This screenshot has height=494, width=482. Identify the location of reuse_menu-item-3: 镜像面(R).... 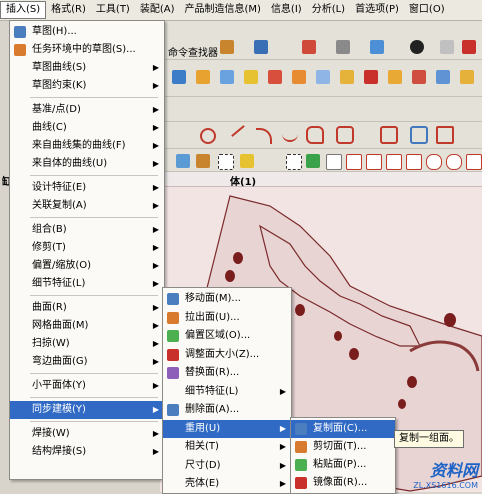
(343, 483).